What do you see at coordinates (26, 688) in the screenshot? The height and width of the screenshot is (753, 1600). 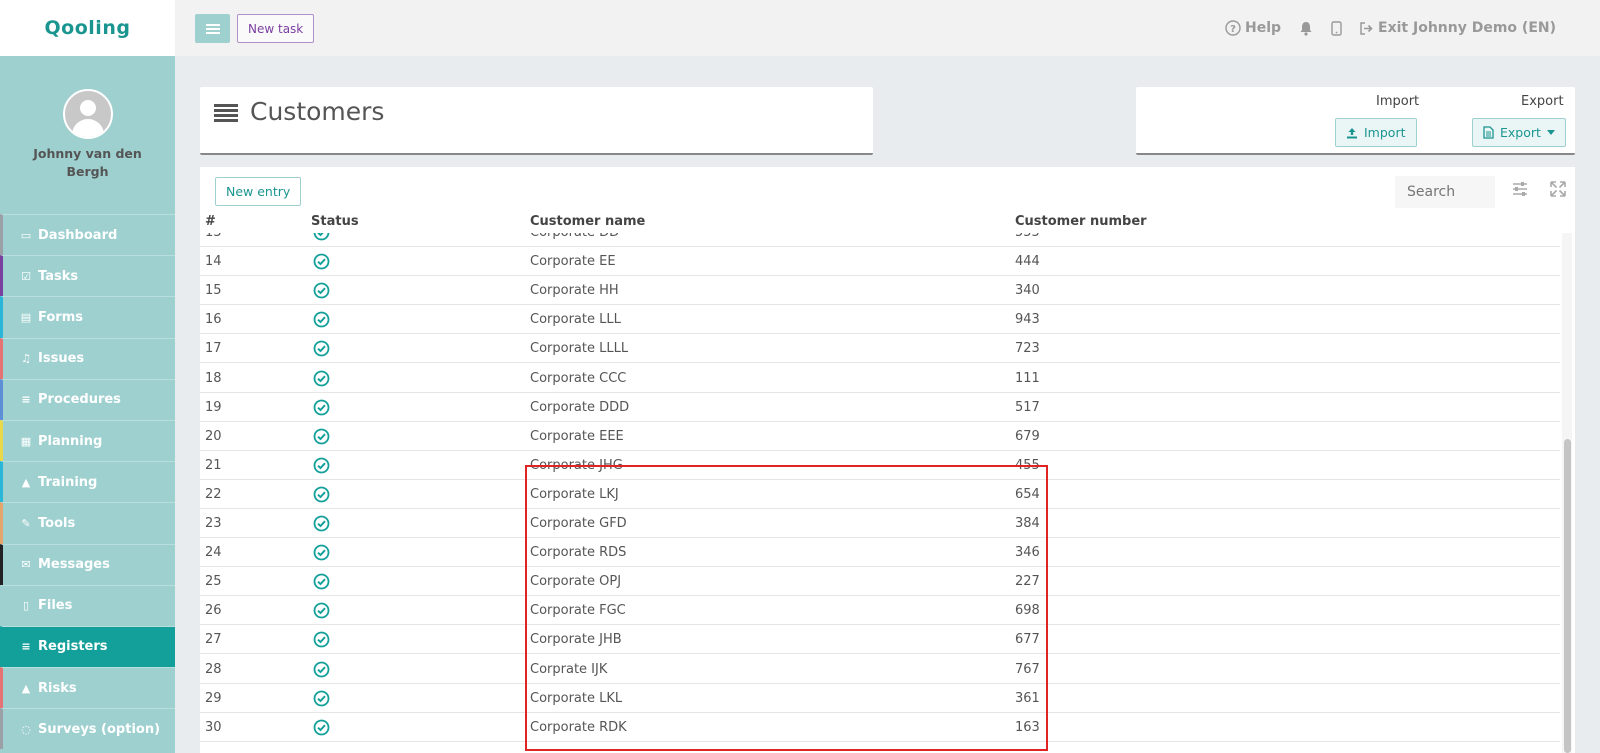 I see `warning-icon: ▲` at bounding box center [26, 688].